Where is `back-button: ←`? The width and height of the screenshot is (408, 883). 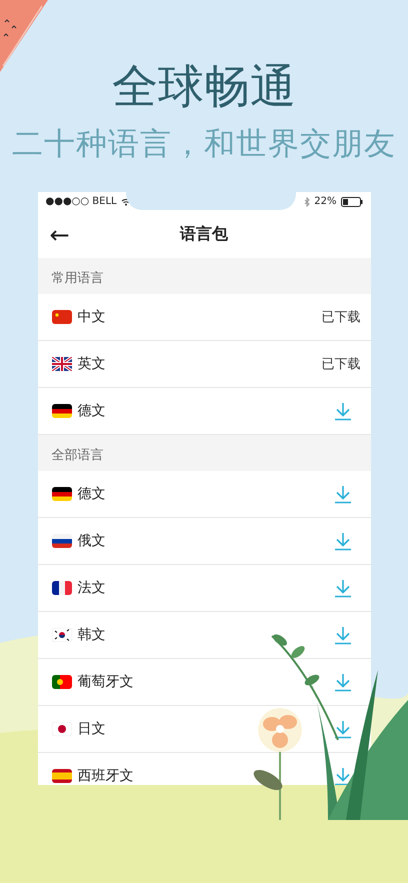 back-button: ← is located at coordinates (60, 234).